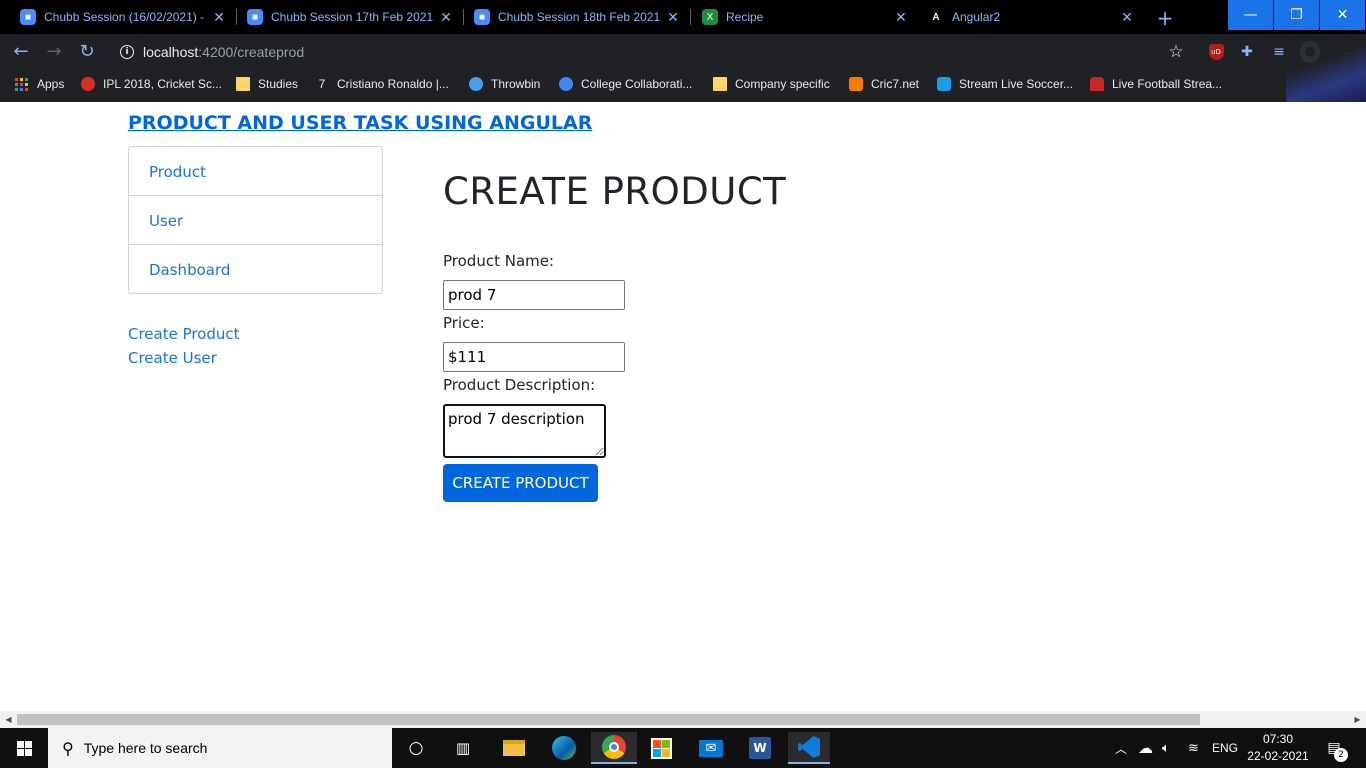 The width and height of the screenshot is (1366, 768). What do you see at coordinates (1145, 748) in the screenshot?
I see `onedrive-cloud-icon: ☁` at bounding box center [1145, 748].